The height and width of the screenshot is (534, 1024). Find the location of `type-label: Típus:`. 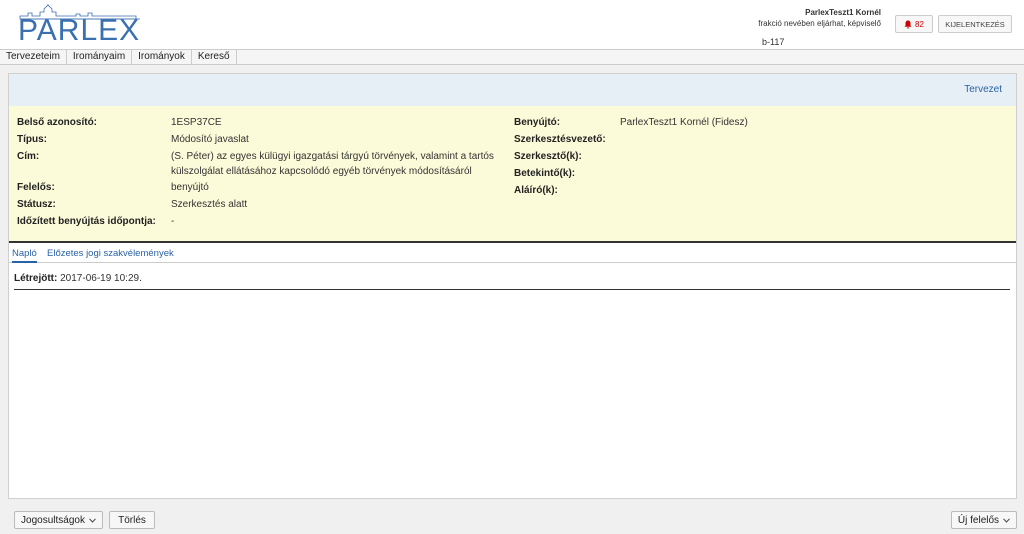

type-label: Típus: is located at coordinates (32, 139).